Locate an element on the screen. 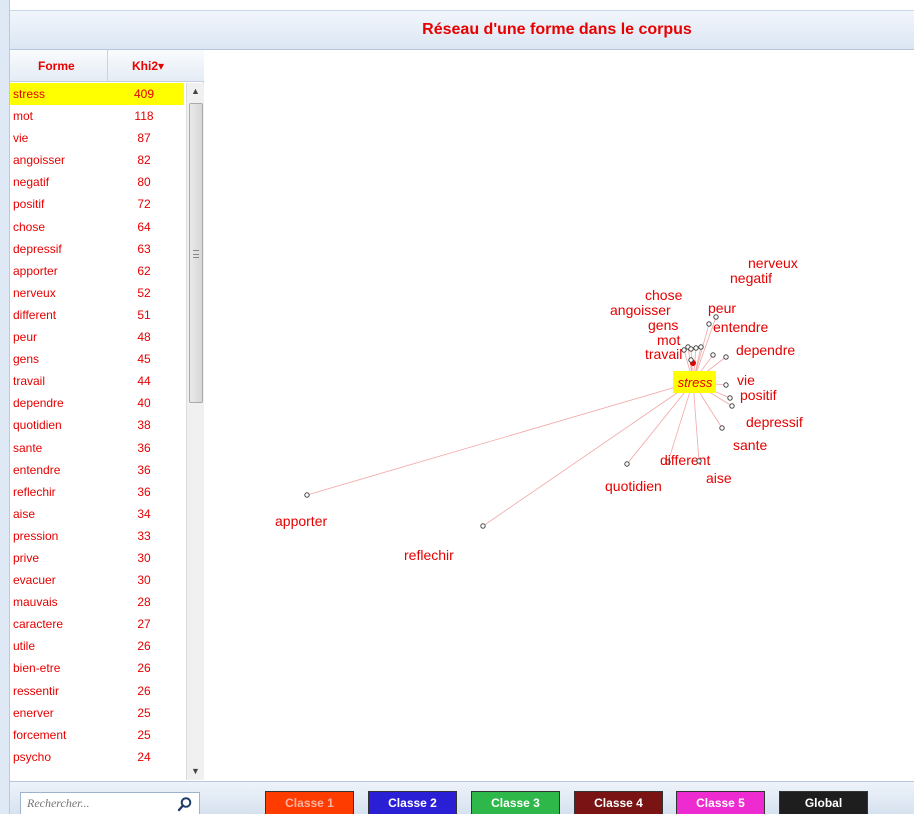 This screenshot has width=914, height=814. node-dot-entendre is located at coordinates (713, 355).